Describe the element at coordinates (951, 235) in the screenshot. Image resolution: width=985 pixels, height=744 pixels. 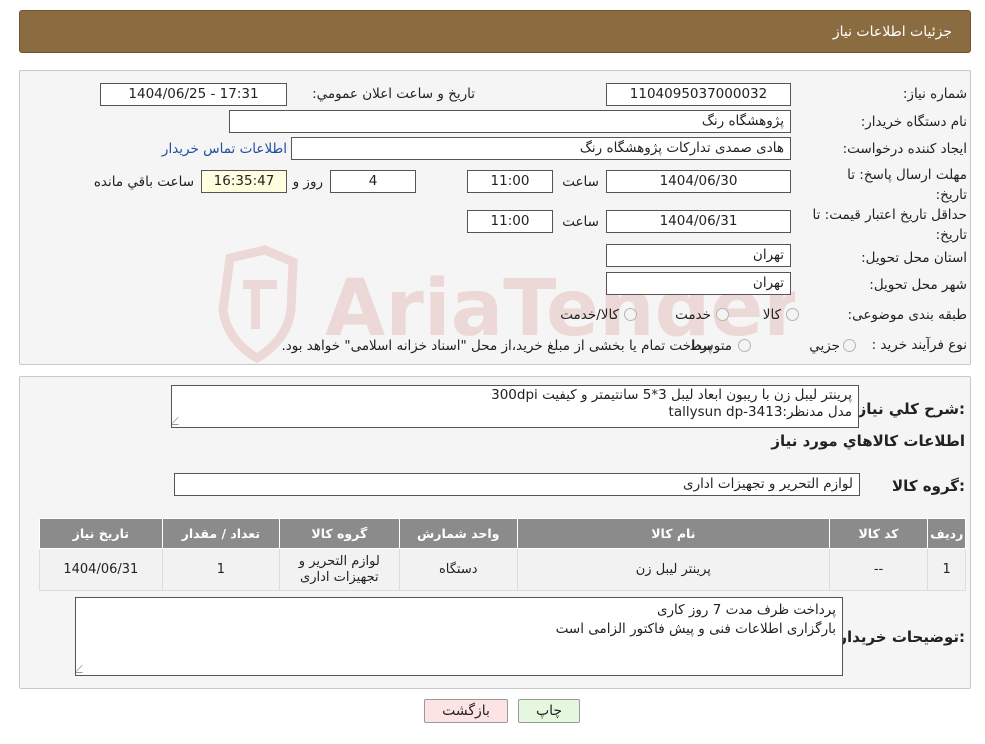
I see `validity-label-line2: تاريخ:` at that location.